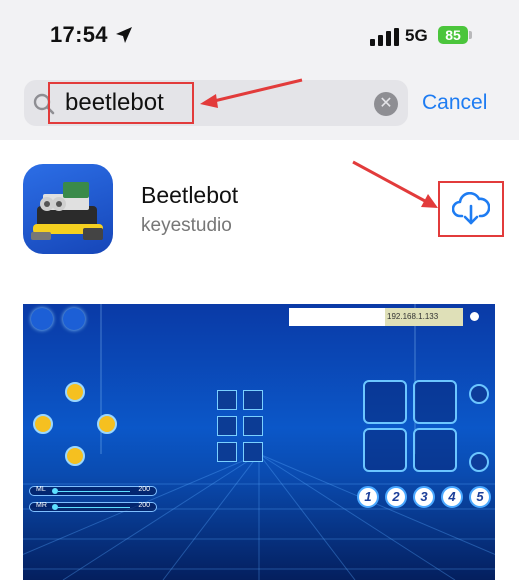 The width and height of the screenshot is (519, 580). Describe the element at coordinates (424, 497) in the screenshot. I see `mode-number-3: 3` at that location.